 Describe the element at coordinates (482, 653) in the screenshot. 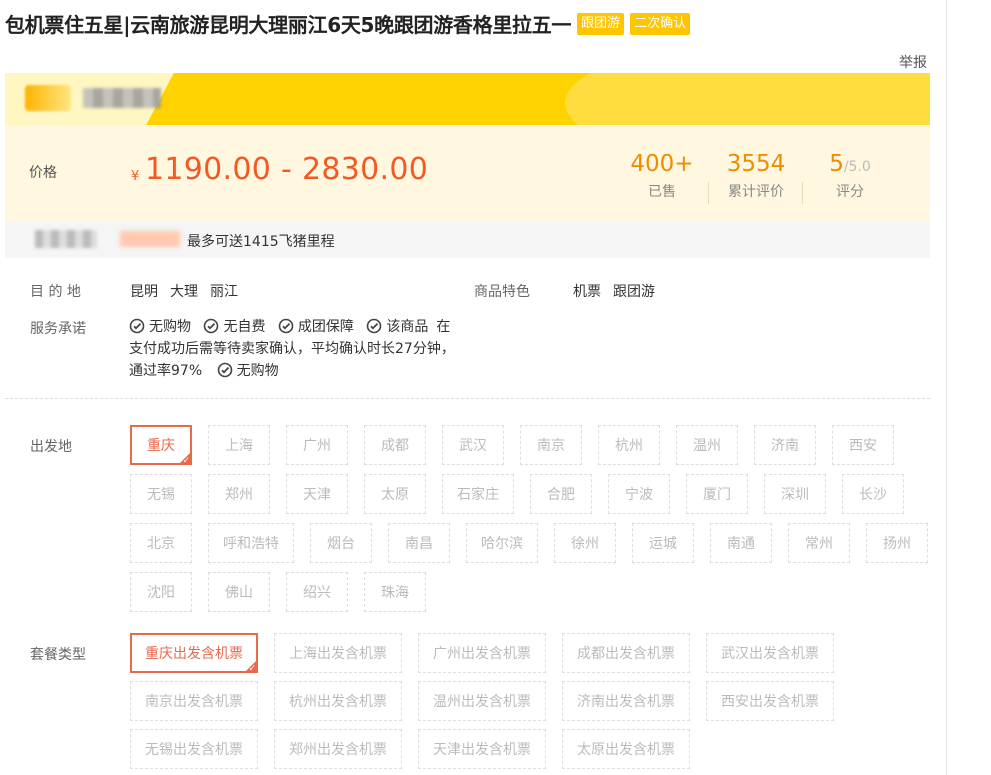

I see `package-option: 广州出发含机票` at that location.